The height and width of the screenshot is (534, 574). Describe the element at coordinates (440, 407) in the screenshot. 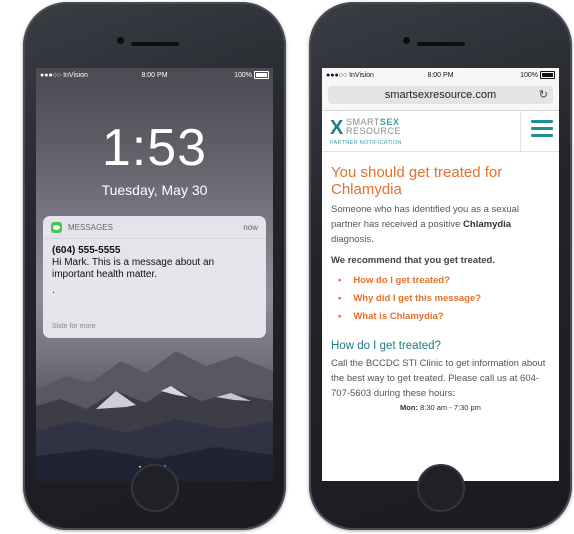

I see `clinic-hours: Mon: 8:30 am - 7:30 pm` at that location.